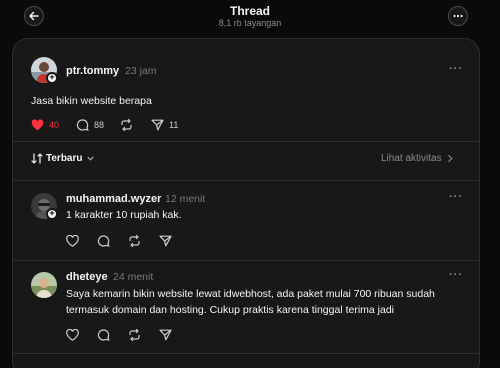 The image size is (500, 368). What do you see at coordinates (90, 158) in the screenshot?
I see `chevron-down-icon` at bounding box center [90, 158].